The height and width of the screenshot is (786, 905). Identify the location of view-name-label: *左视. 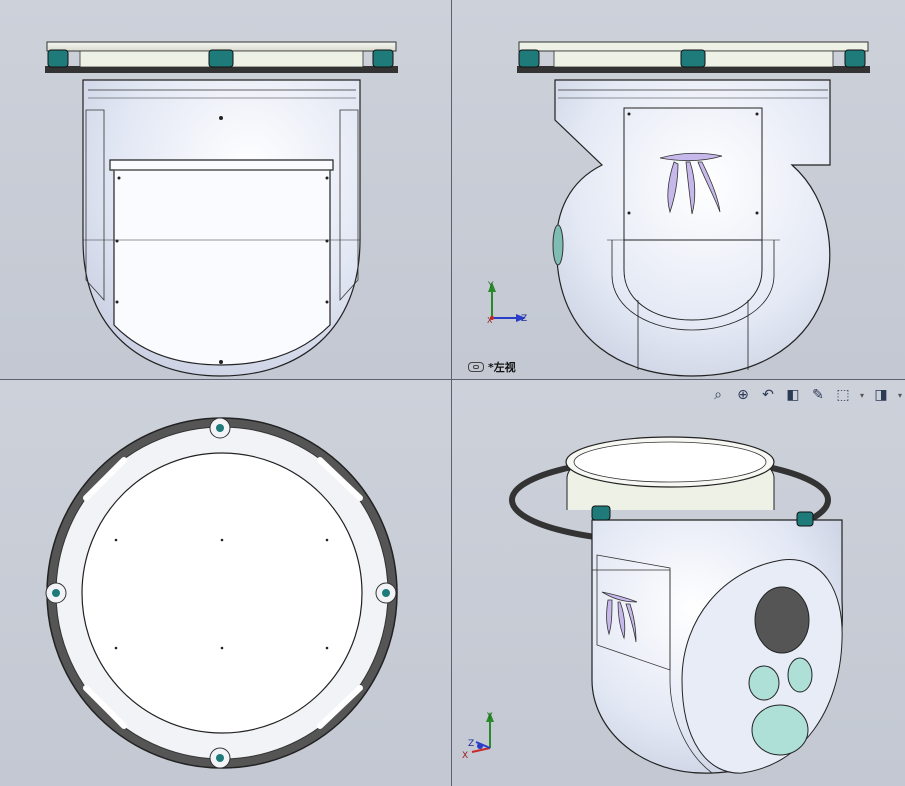
(492, 367).